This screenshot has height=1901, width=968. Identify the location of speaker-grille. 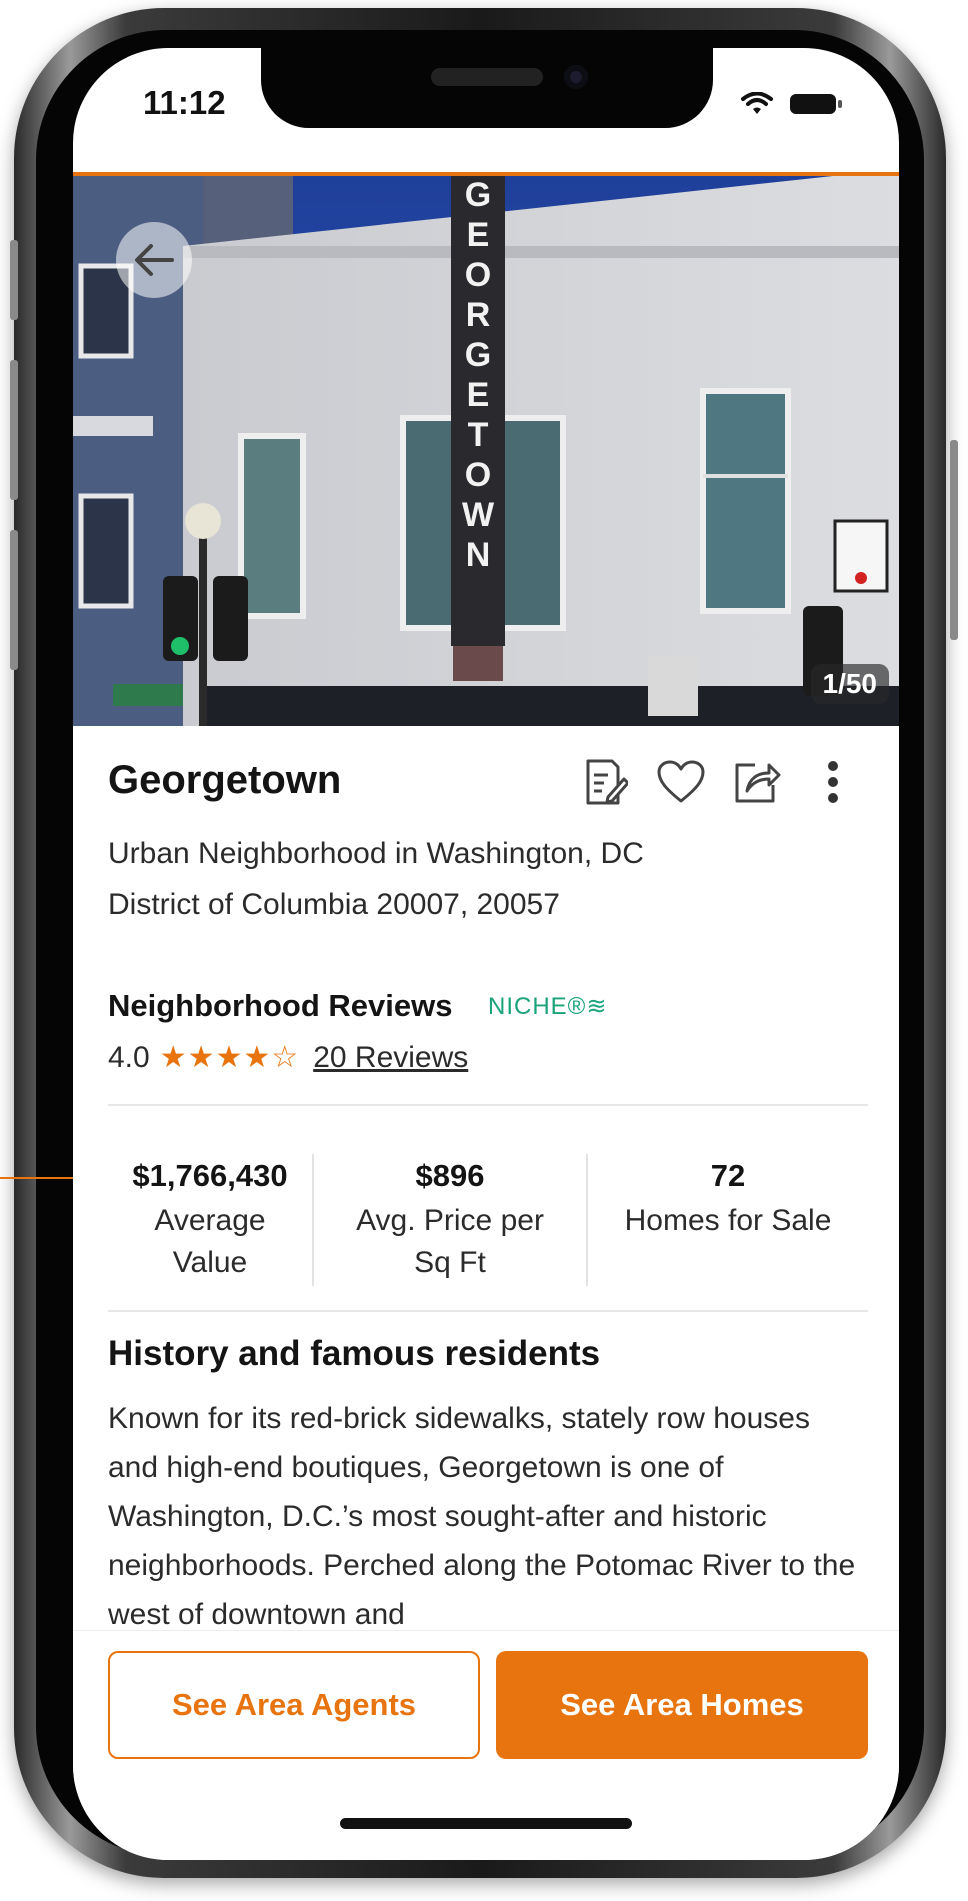
(487, 77).